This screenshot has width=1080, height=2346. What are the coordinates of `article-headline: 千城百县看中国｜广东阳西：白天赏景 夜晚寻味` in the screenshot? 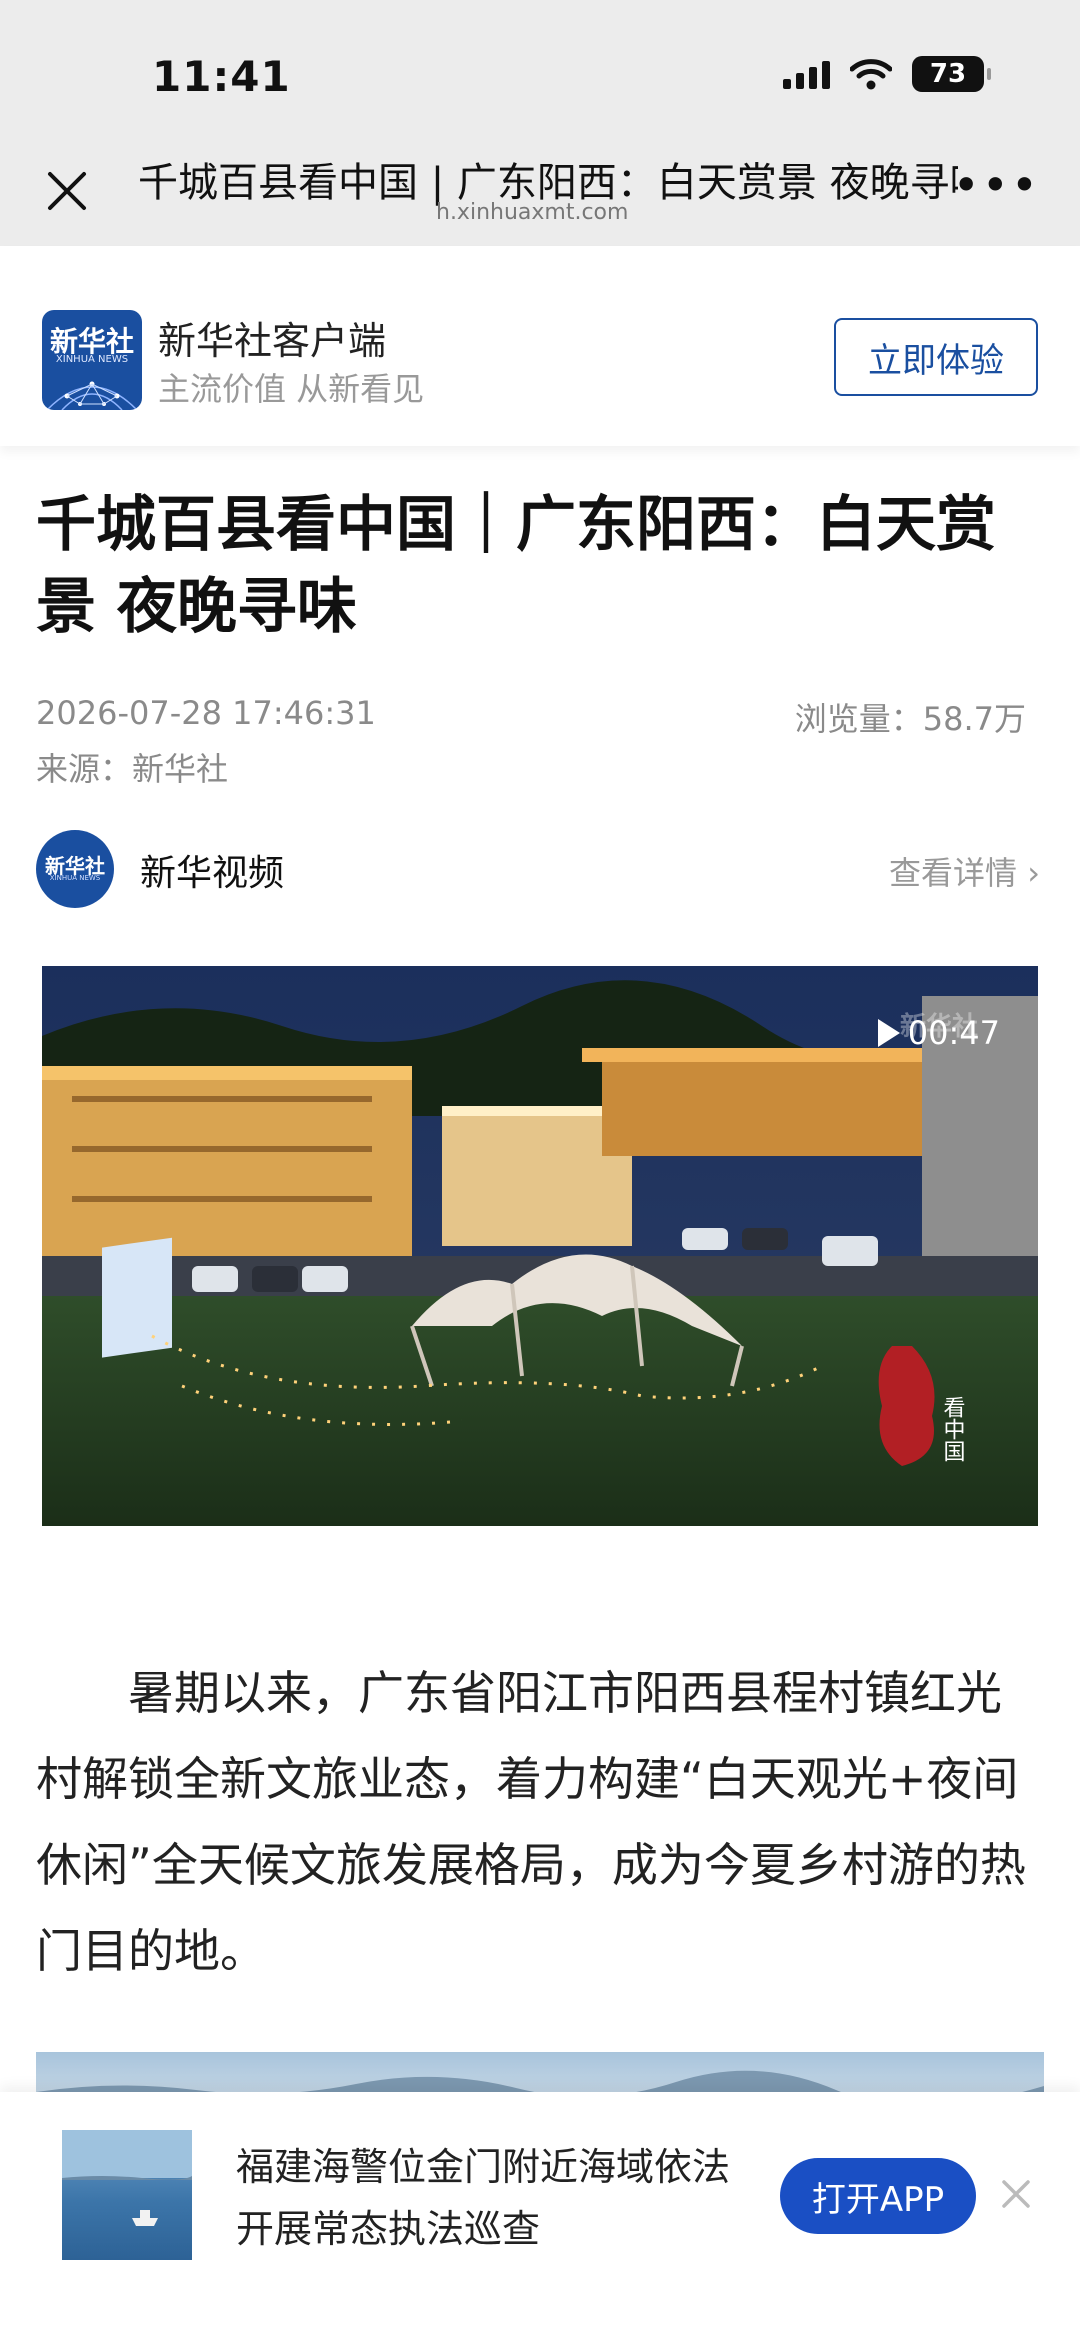 It's located at (516, 566).